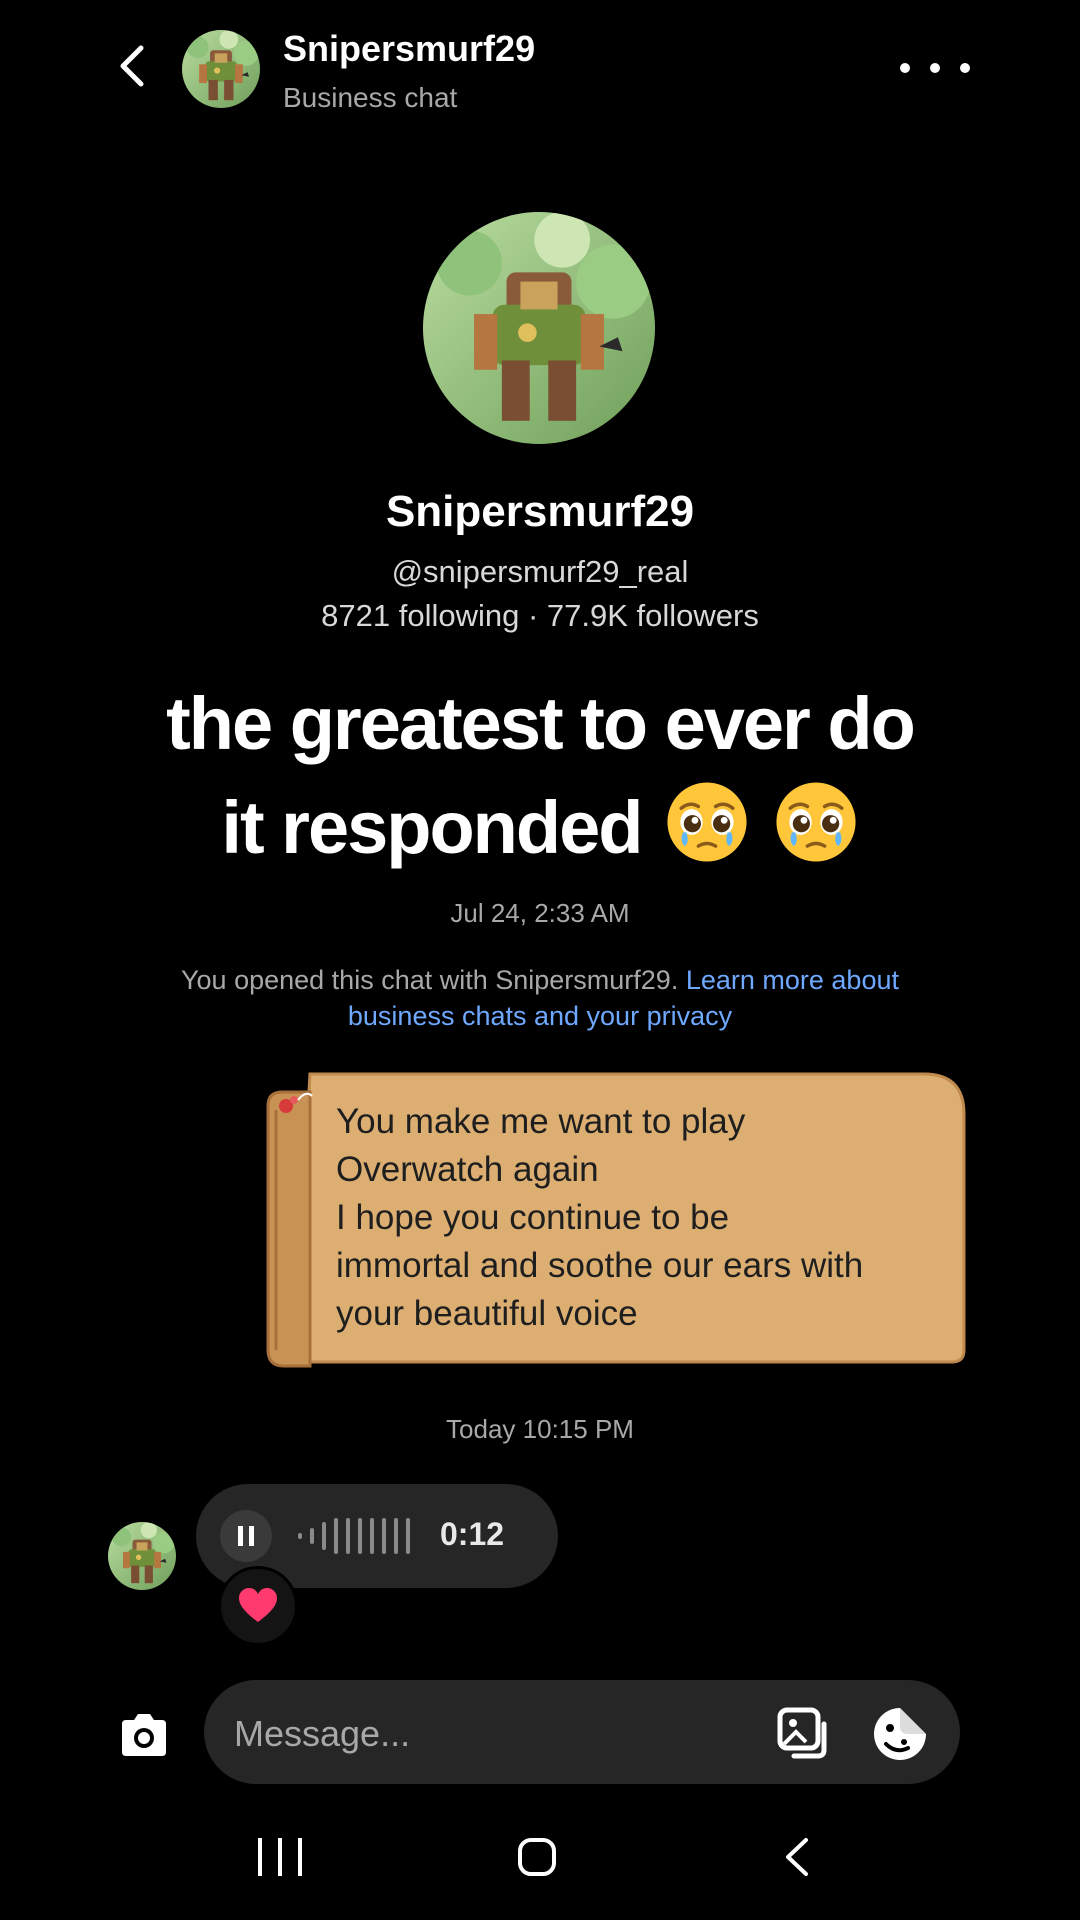  I want to click on nav-recent-apps-button, so click(280, 1857).